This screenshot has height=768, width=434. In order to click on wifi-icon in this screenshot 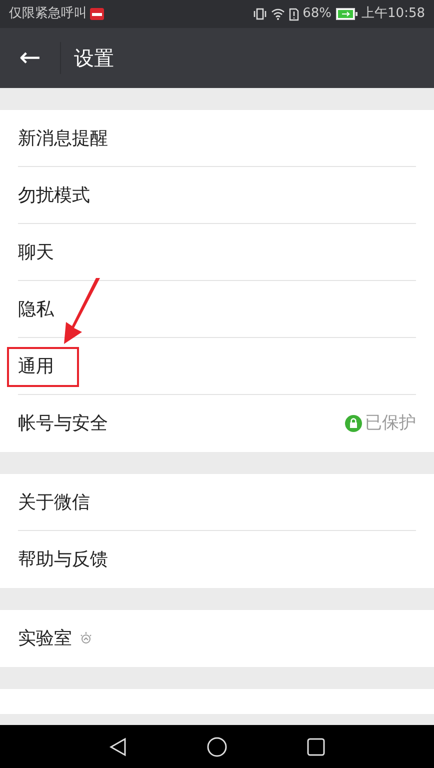, I will do `click(277, 14)`.